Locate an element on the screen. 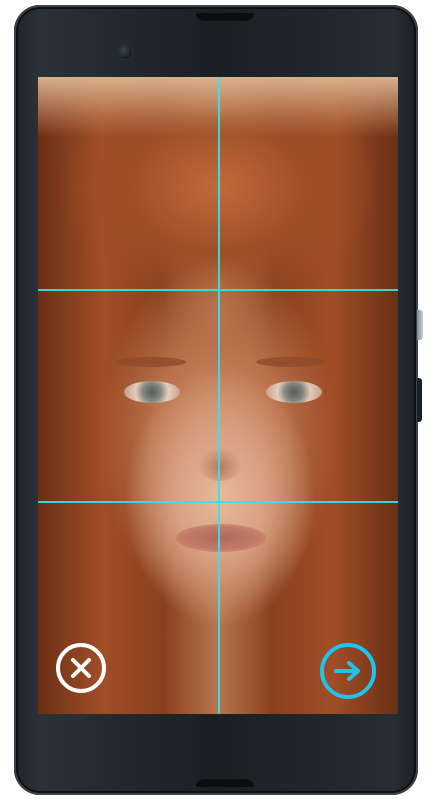 The height and width of the screenshot is (800, 432). volume-button is located at coordinates (419, 400).